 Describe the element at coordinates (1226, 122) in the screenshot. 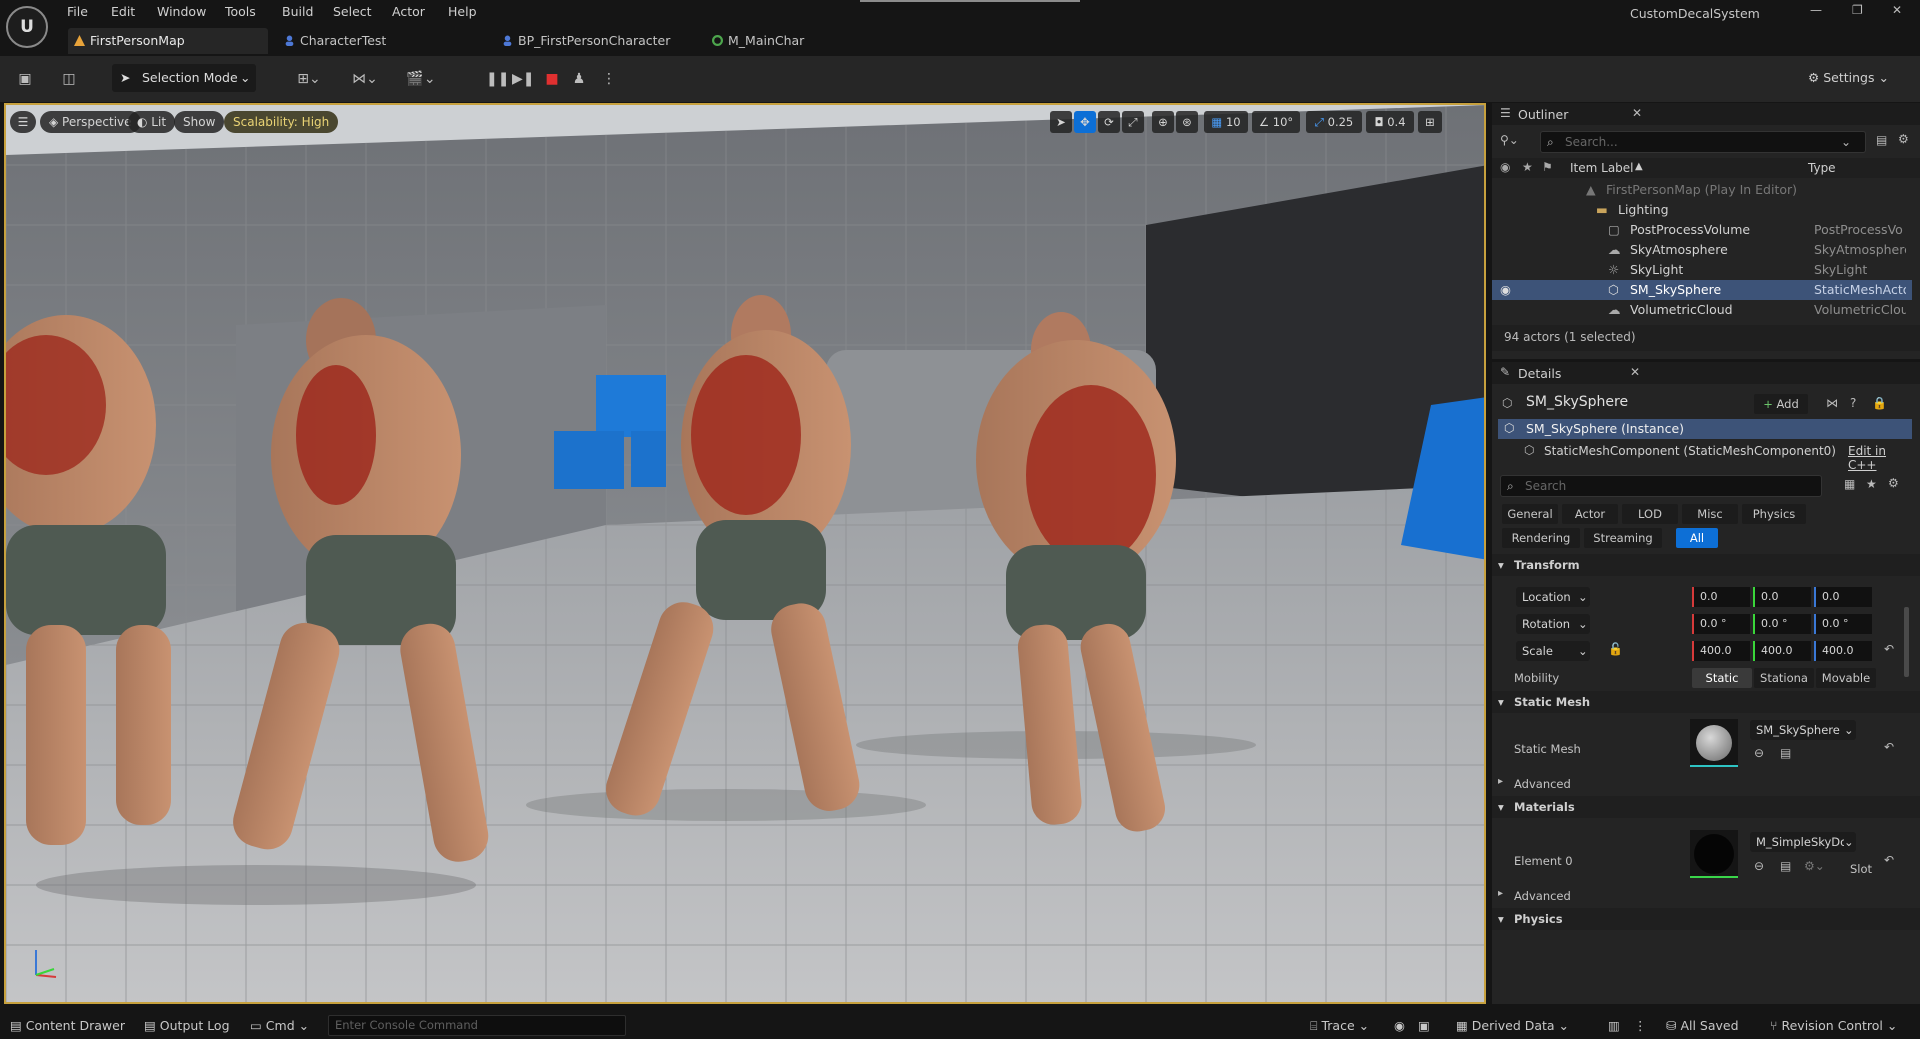

I see `grid-snap-toggle: ▦ 10` at that location.